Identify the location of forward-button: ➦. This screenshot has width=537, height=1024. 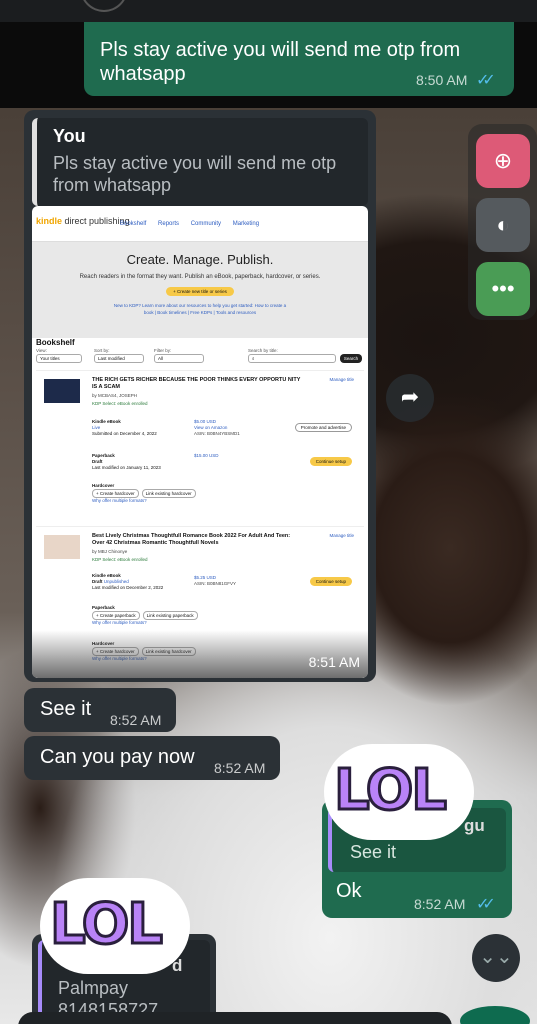
(410, 398).